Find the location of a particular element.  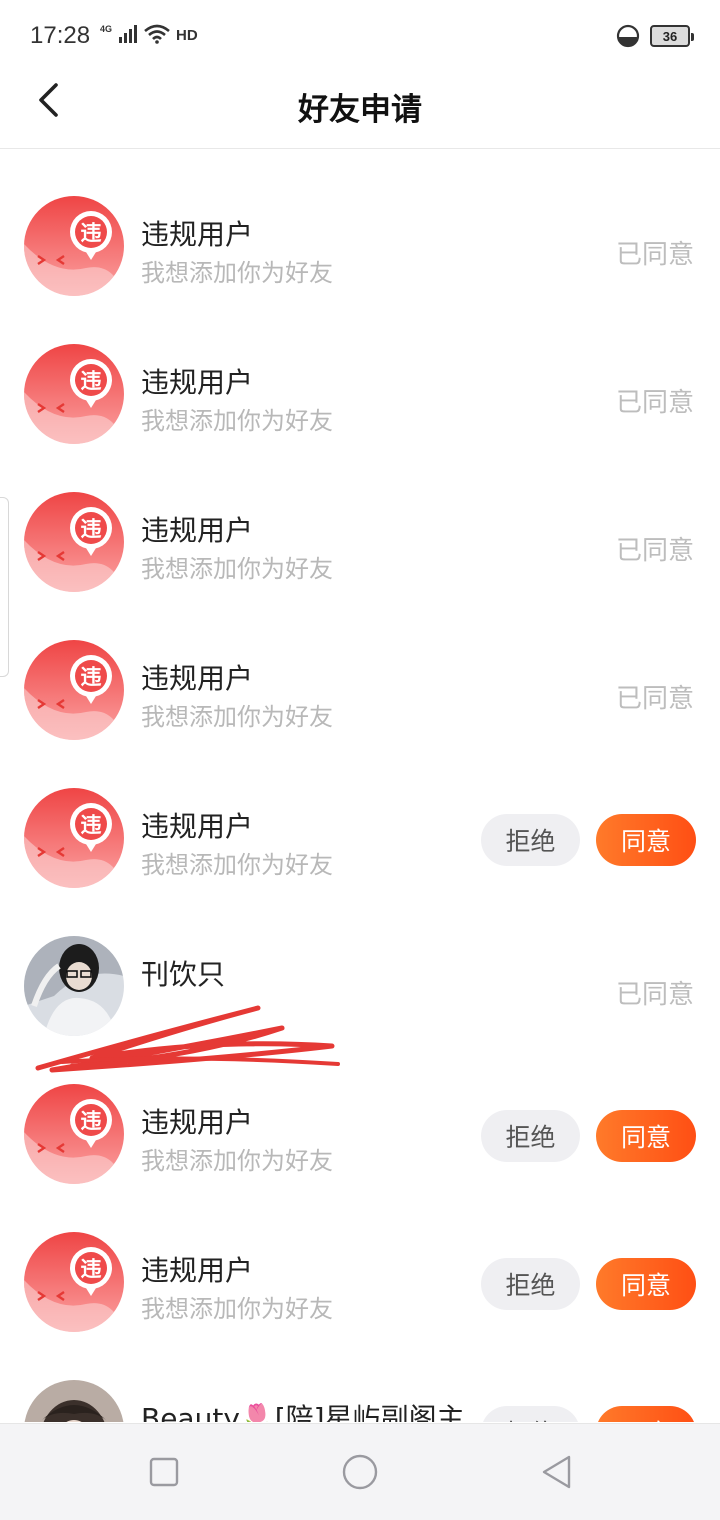

nav-header: 好友申请 is located at coordinates (360, 110).